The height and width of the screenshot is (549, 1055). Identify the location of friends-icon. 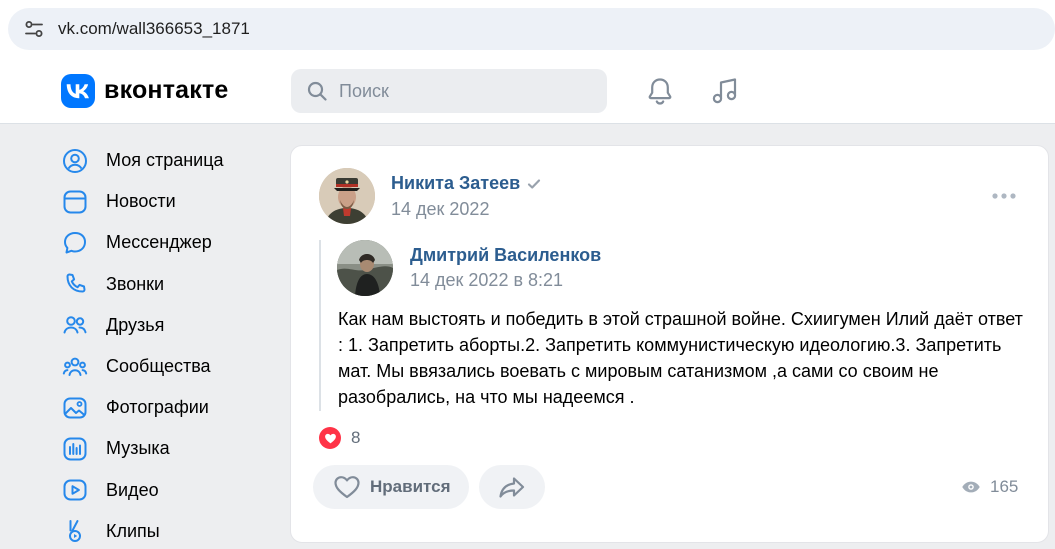
(75, 325).